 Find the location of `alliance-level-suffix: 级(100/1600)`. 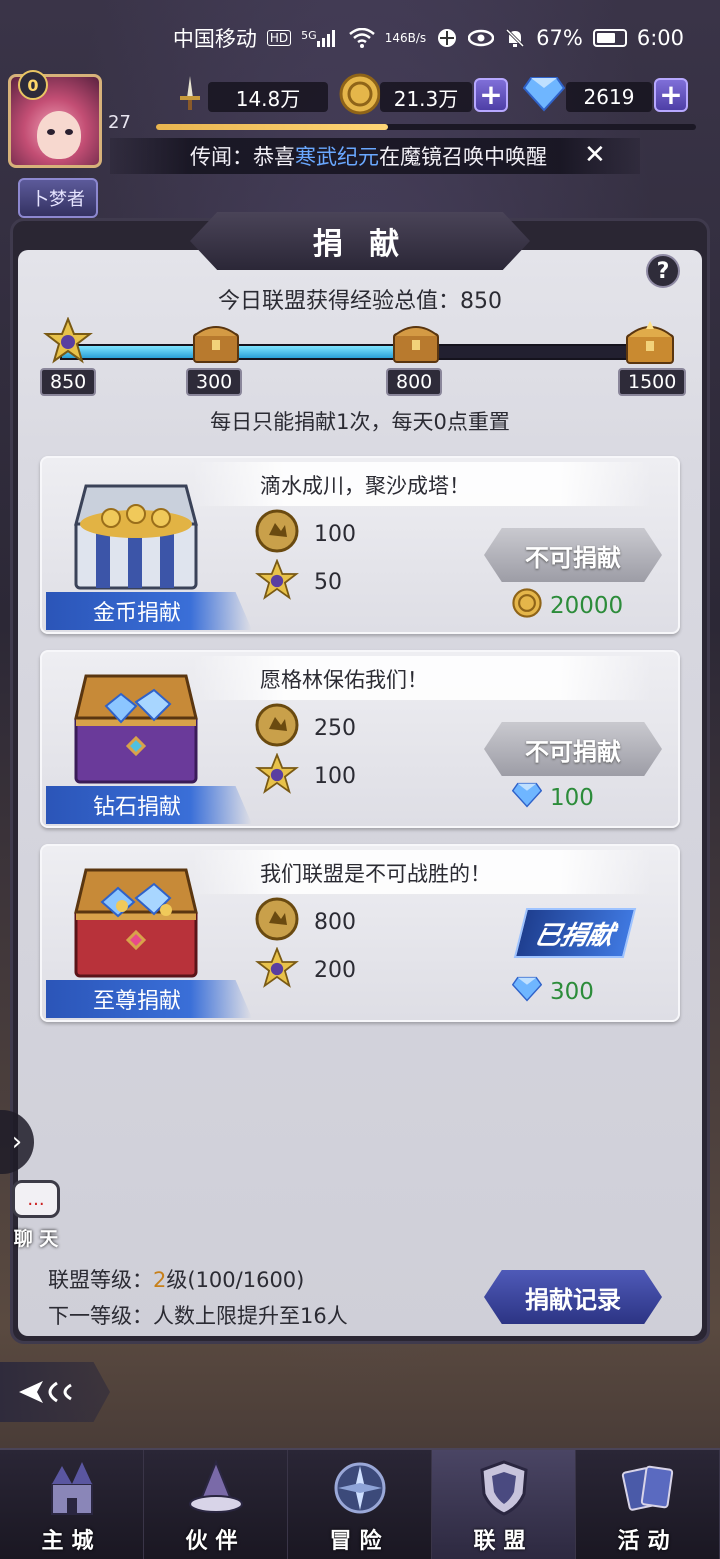

alliance-level-suffix: 级(100/1600) is located at coordinates (235, 1280).